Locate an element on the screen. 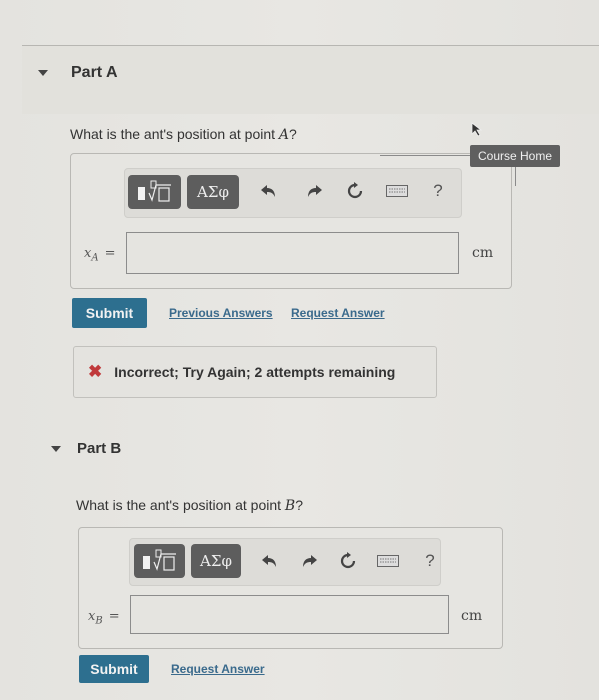 The width and height of the screenshot is (599, 700). part-b-question: What is the ant's position at point B? is located at coordinates (189, 505).